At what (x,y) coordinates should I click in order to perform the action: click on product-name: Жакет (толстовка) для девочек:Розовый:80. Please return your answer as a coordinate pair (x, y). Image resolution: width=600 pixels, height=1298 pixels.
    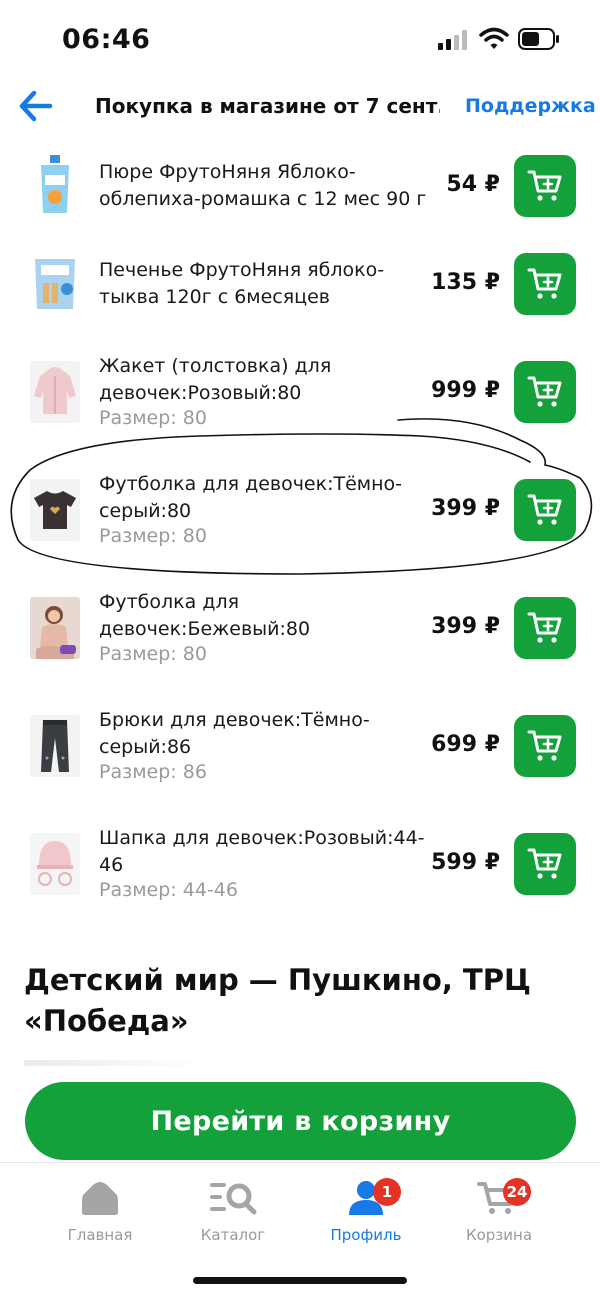
    Looking at the image, I should click on (266, 380).